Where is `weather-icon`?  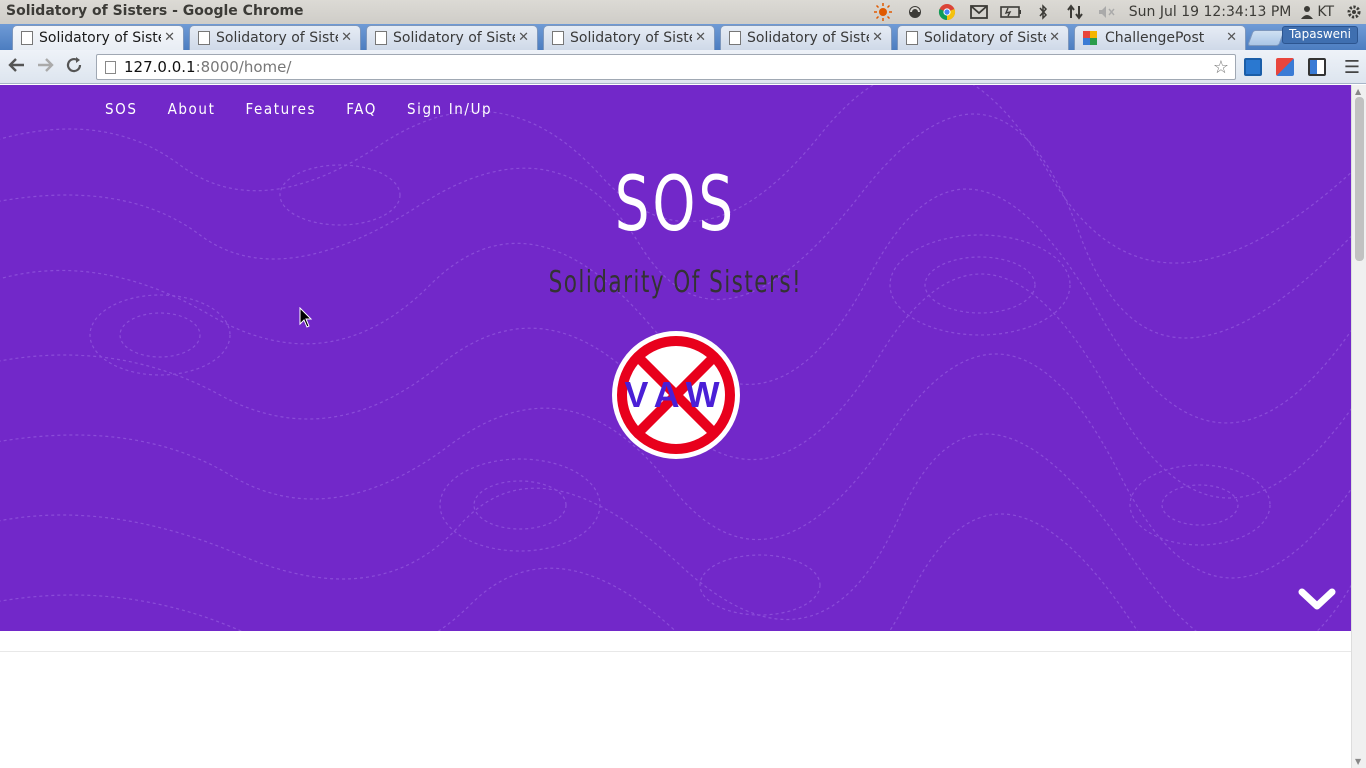 weather-icon is located at coordinates (883, 12).